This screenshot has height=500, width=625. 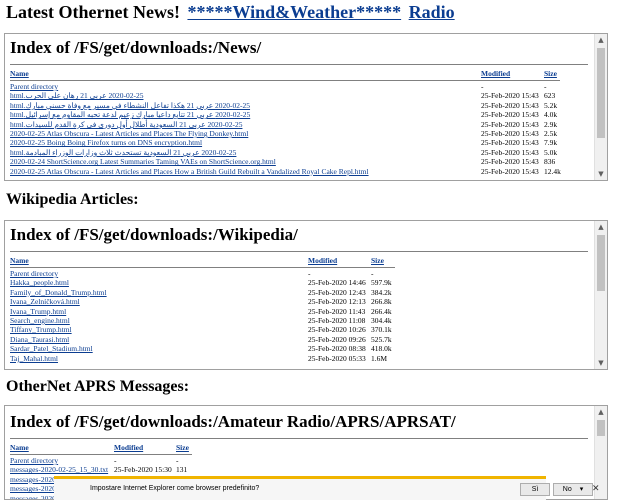 What do you see at coordinates (551, 152) in the screenshot?
I see `size-cell: 5.0k` at bounding box center [551, 152].